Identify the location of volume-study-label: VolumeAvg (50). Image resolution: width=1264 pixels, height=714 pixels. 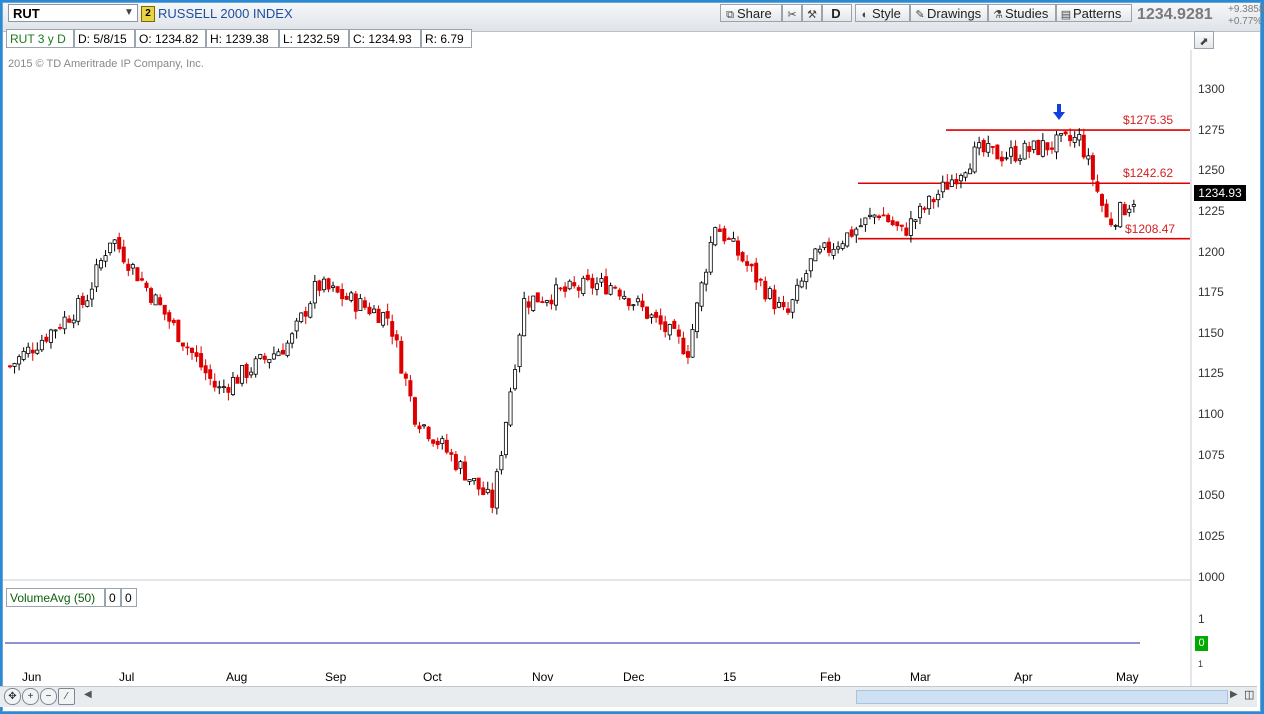
(55, 597).